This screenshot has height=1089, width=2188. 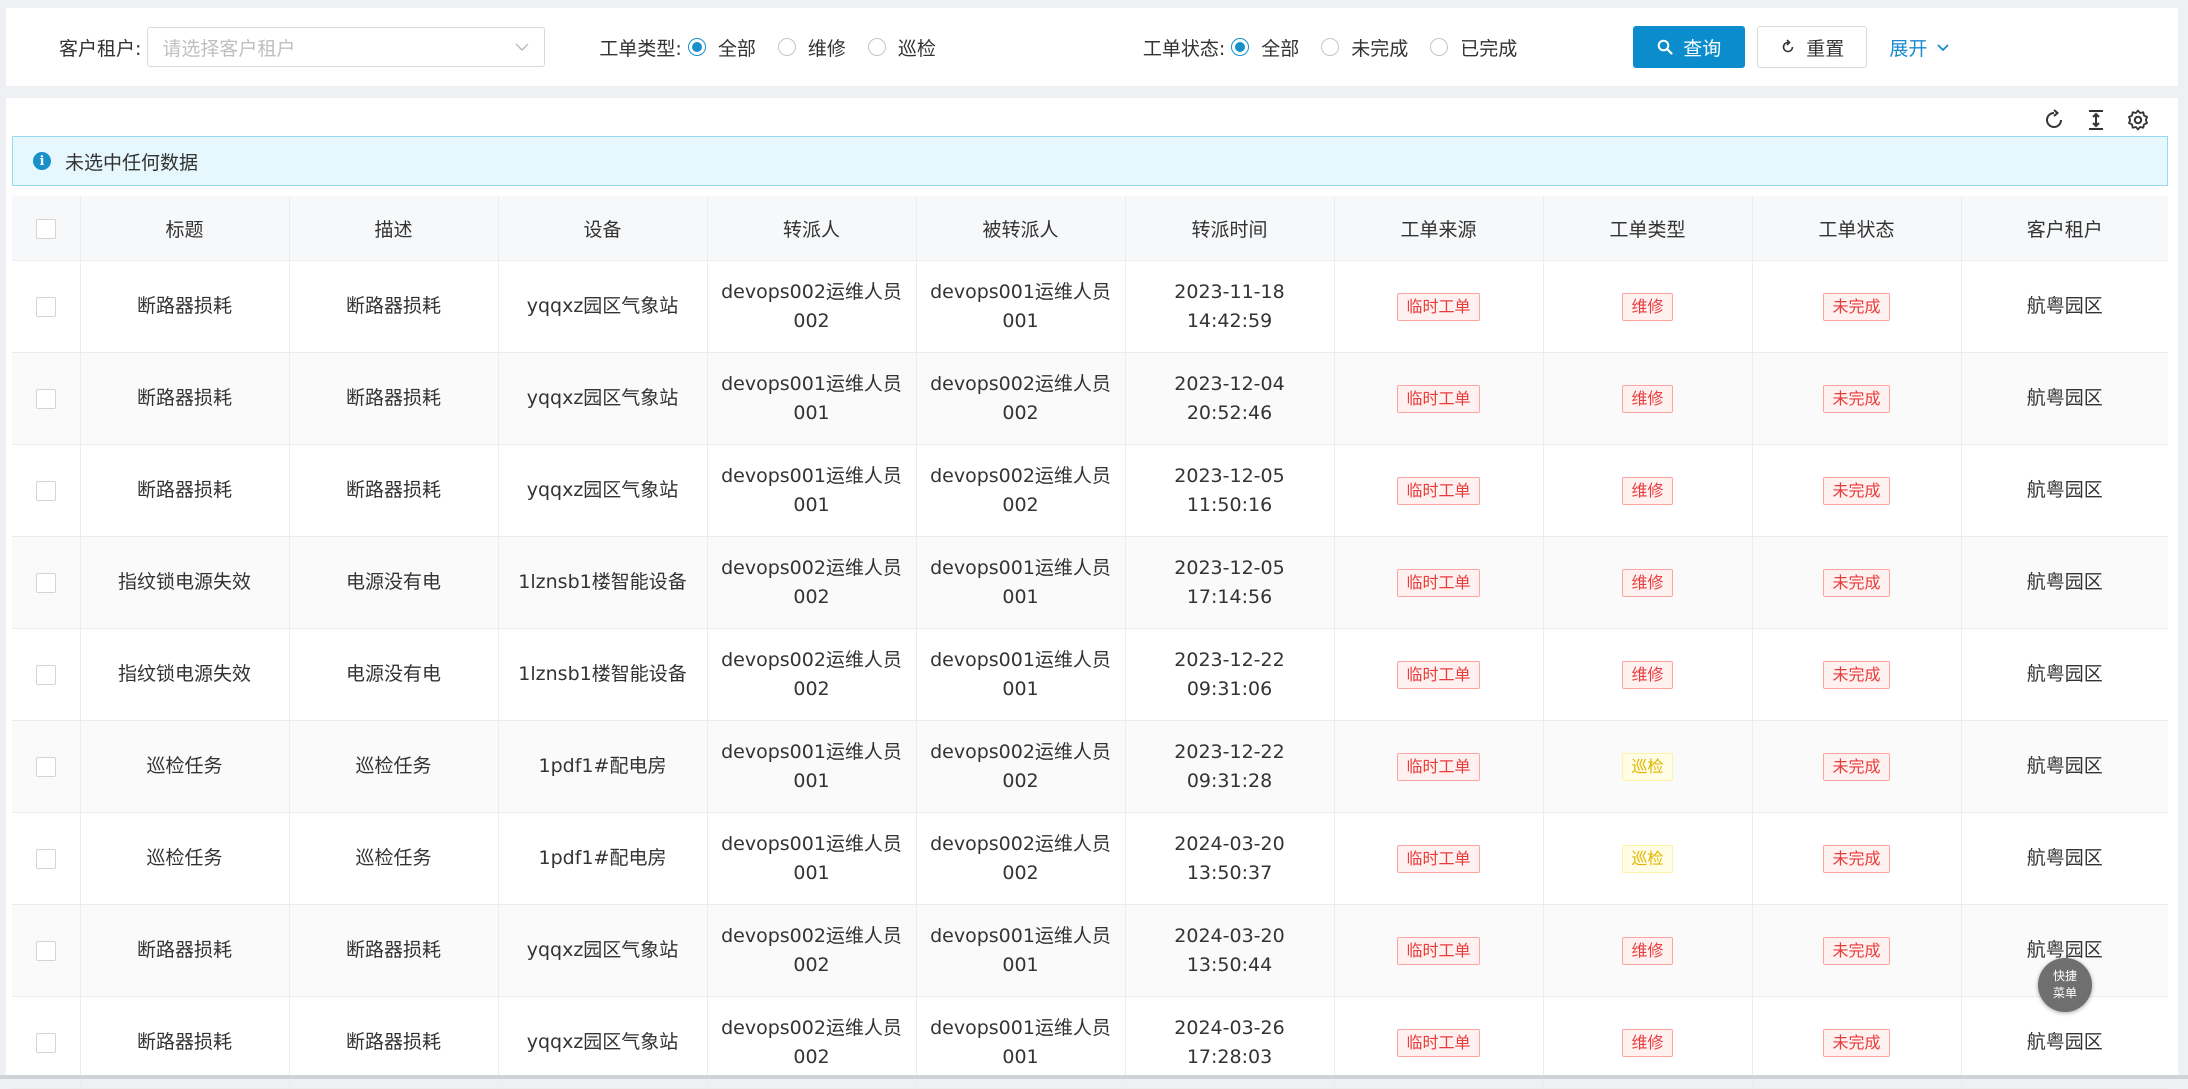 I want to click on reset-button-label: 重置, so click(x=1825, y=48).